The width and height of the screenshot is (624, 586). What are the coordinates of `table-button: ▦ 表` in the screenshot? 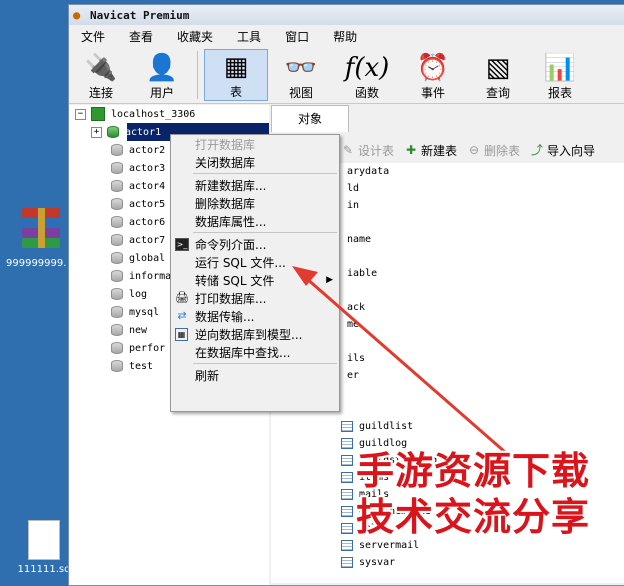 It's located at (236, 75).